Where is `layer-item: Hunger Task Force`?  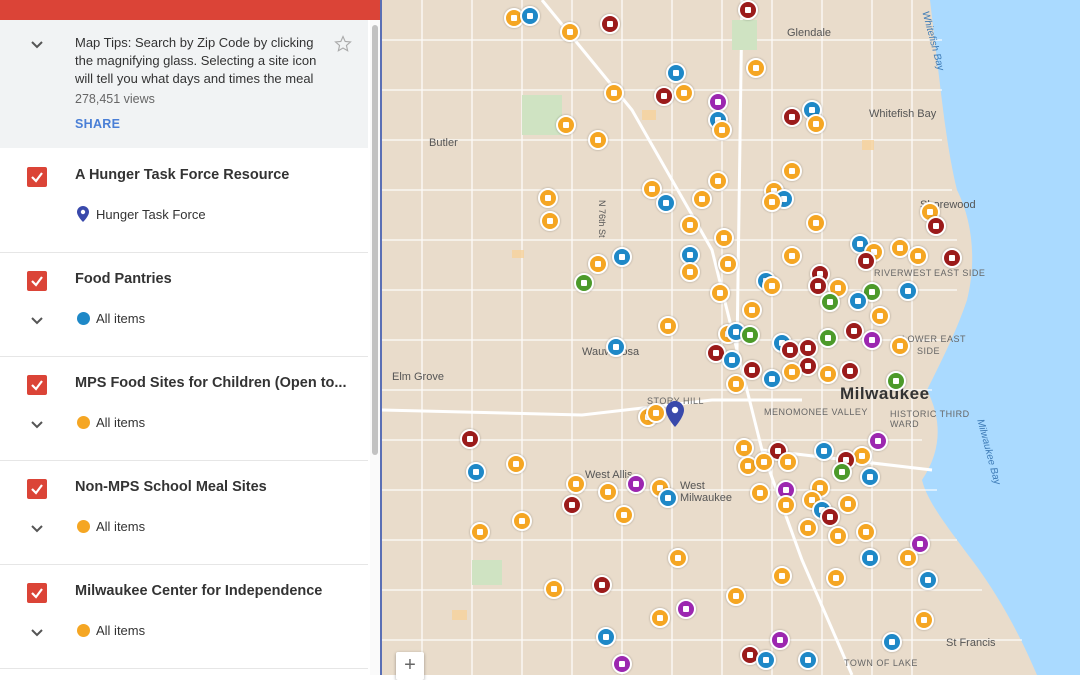
layer-item: Hunger Task Force is located at coordinates (141, 214).